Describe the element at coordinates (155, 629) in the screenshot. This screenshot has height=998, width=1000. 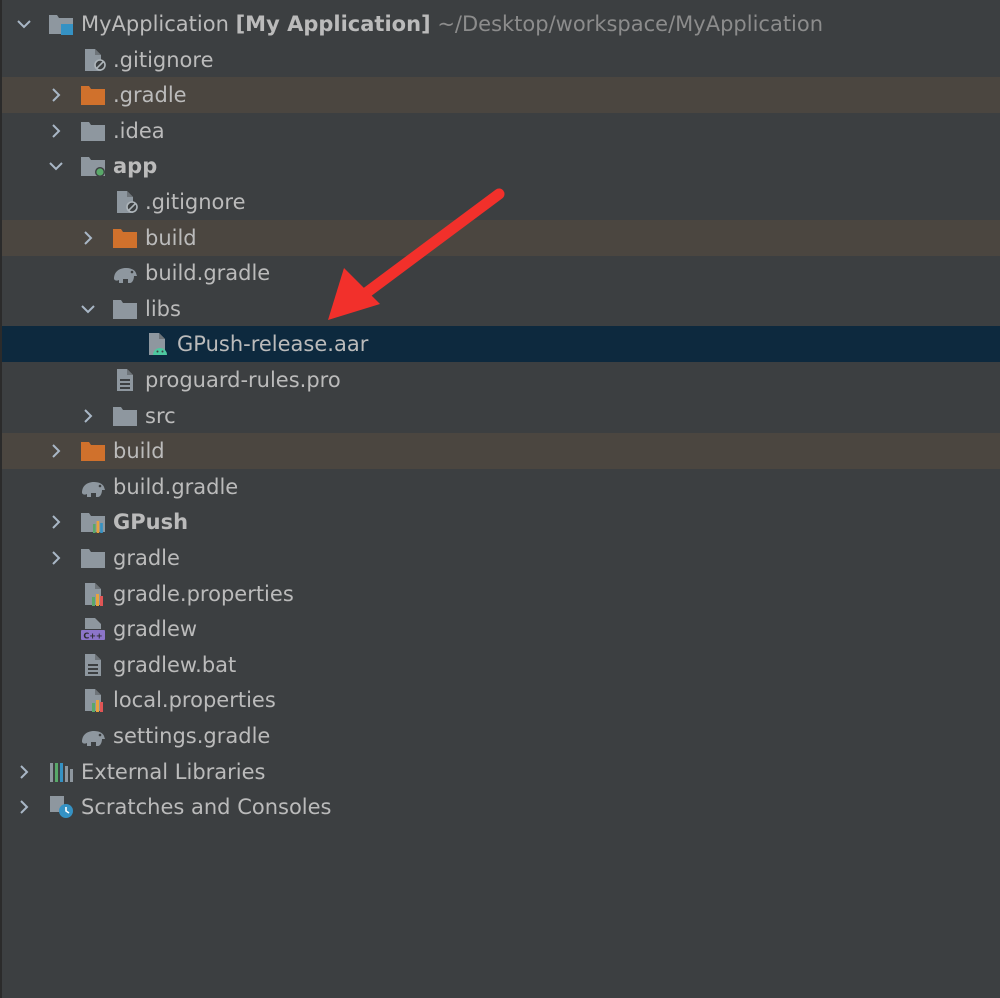
I see `tree-row-label: gradlew` at that location.